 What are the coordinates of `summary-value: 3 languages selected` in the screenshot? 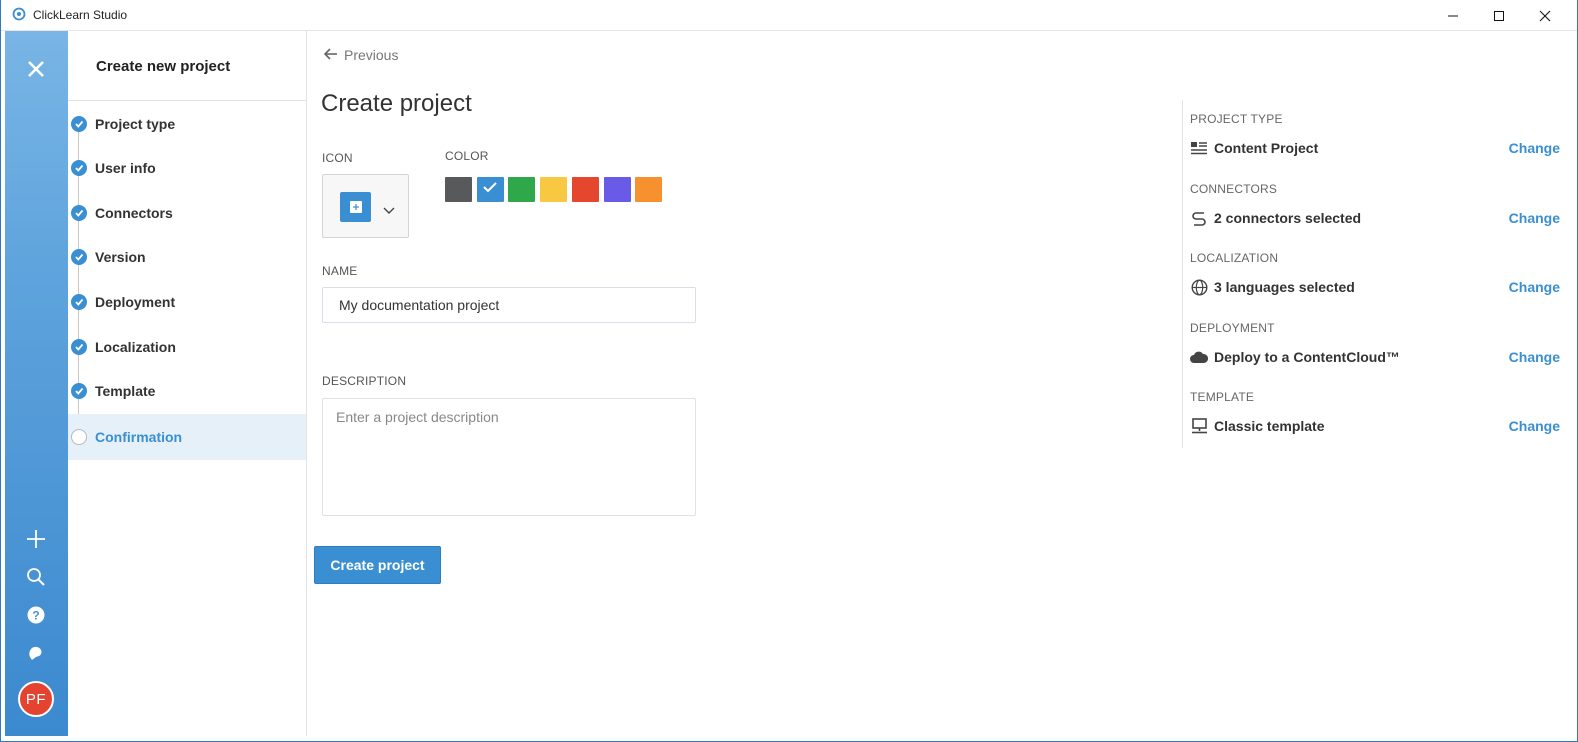 It's located at (1284, 287).